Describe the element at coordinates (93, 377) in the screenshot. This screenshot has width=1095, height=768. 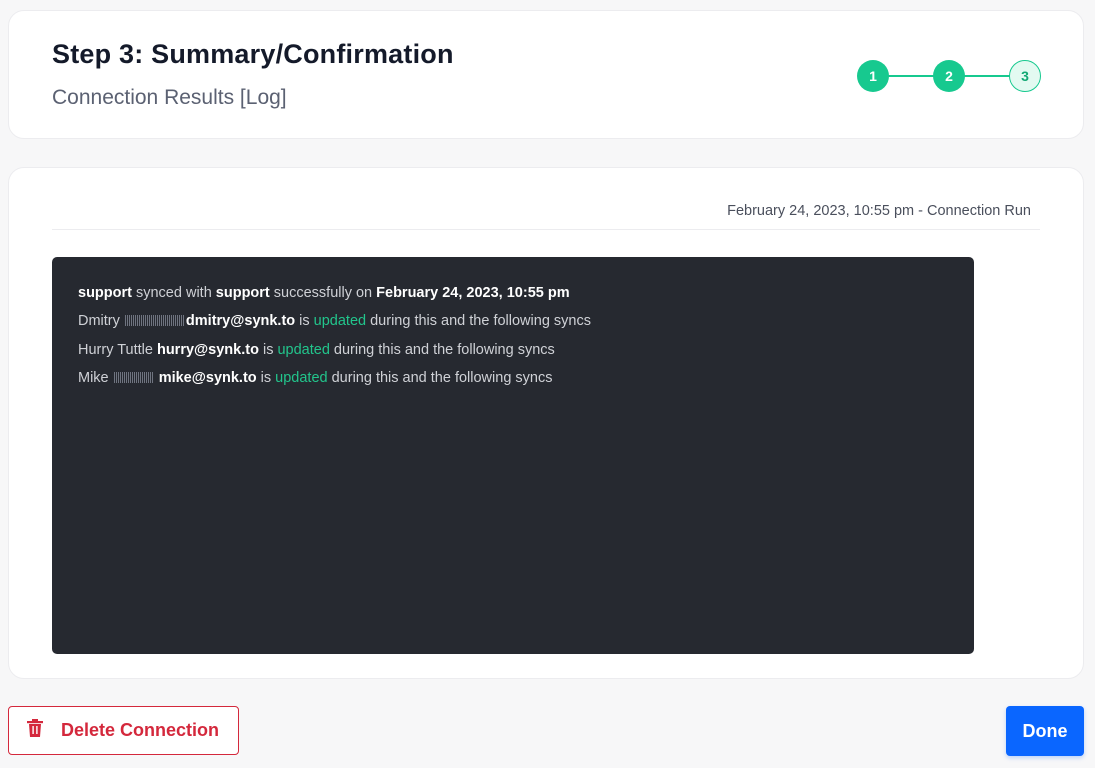
I see `log-entry-name: Mike` at that location.